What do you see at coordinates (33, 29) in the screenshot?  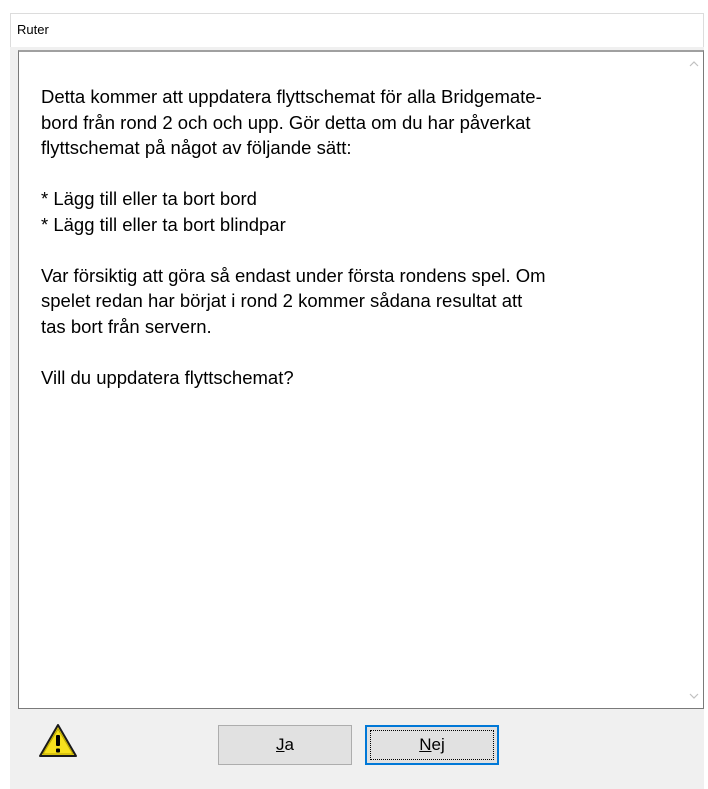 I see `window-title: Ruter` at bounding box center [33, 29].